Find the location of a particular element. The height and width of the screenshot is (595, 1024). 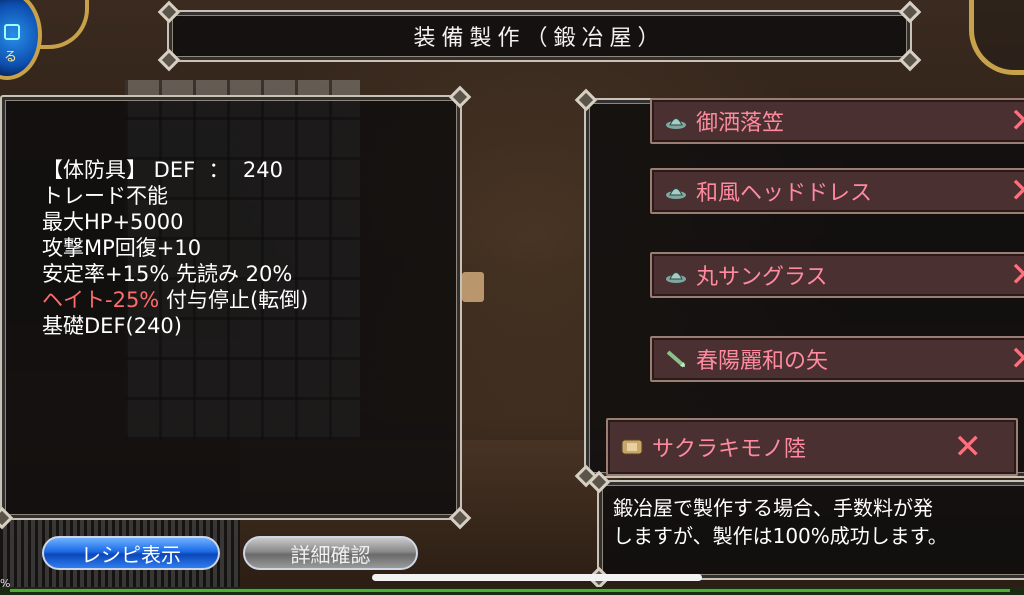

back-icon is located at coordinates (12, 32).